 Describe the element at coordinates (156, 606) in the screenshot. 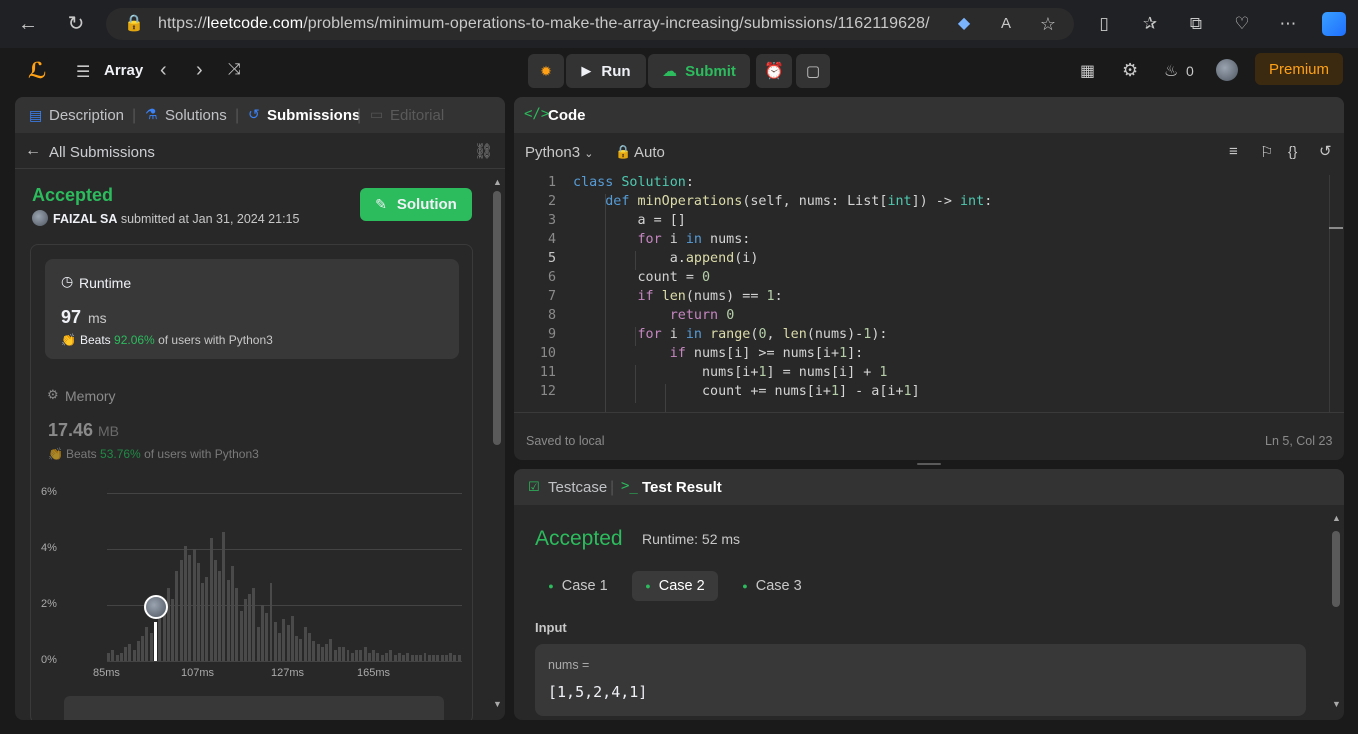

I see `user-marker-avatar` at that location.